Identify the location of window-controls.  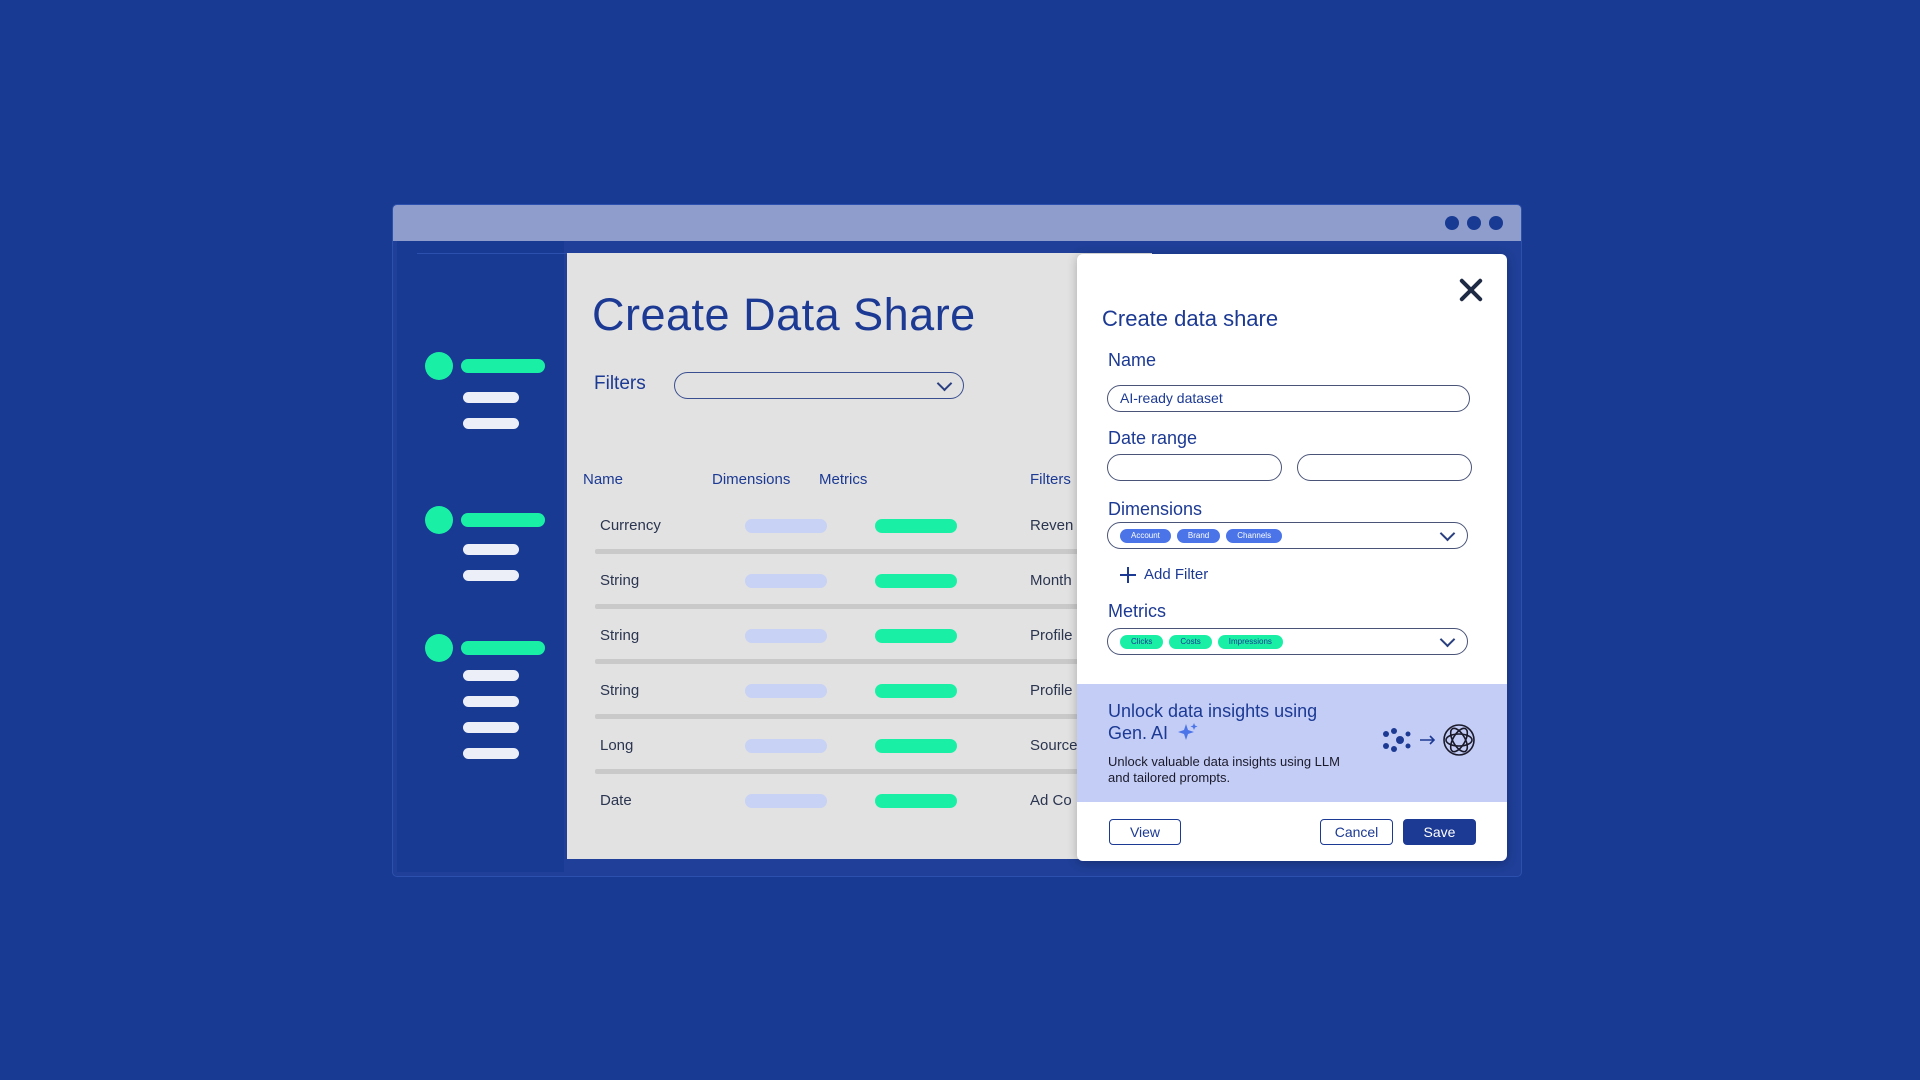
(1474, 223).